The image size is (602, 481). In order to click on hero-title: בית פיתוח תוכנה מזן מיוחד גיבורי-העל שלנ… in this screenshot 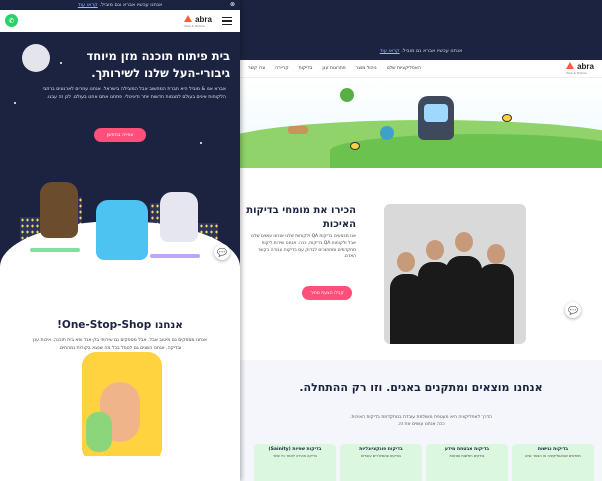, I will do `click(158, 64)`.